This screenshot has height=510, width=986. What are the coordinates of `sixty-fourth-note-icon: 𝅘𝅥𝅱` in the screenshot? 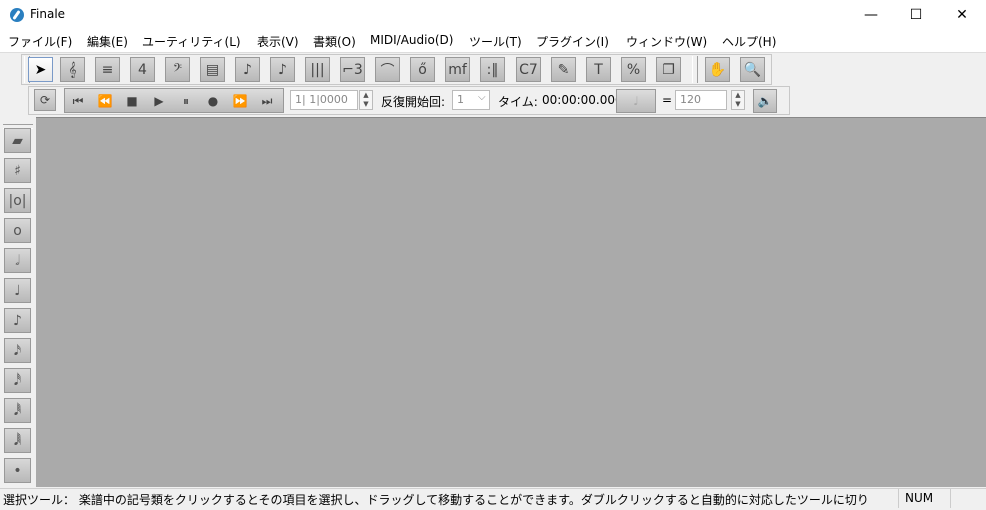 It's located at (17, 410).